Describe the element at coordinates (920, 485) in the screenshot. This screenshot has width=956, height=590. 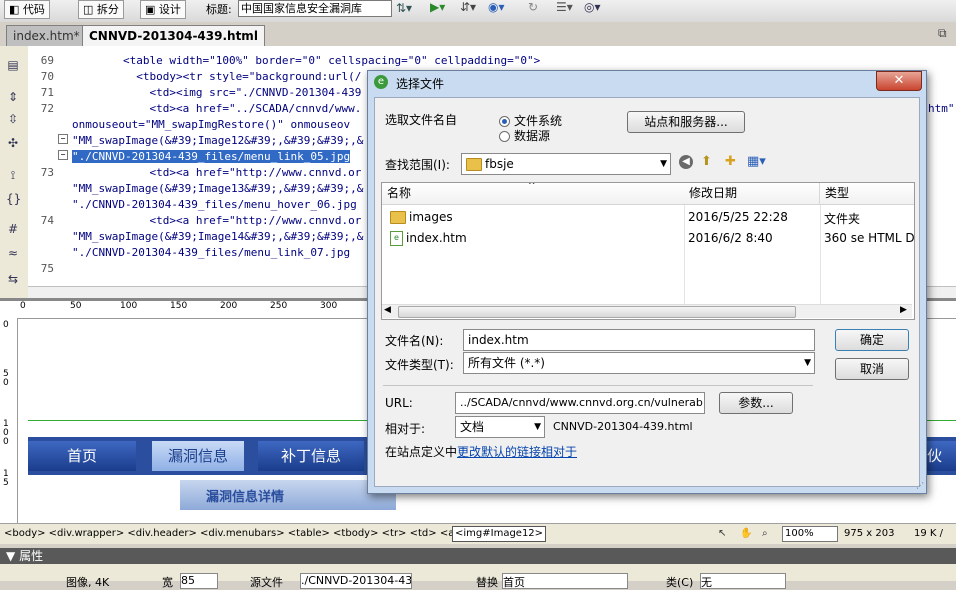
I see `resize-grip-icon: ⋰` at that location.